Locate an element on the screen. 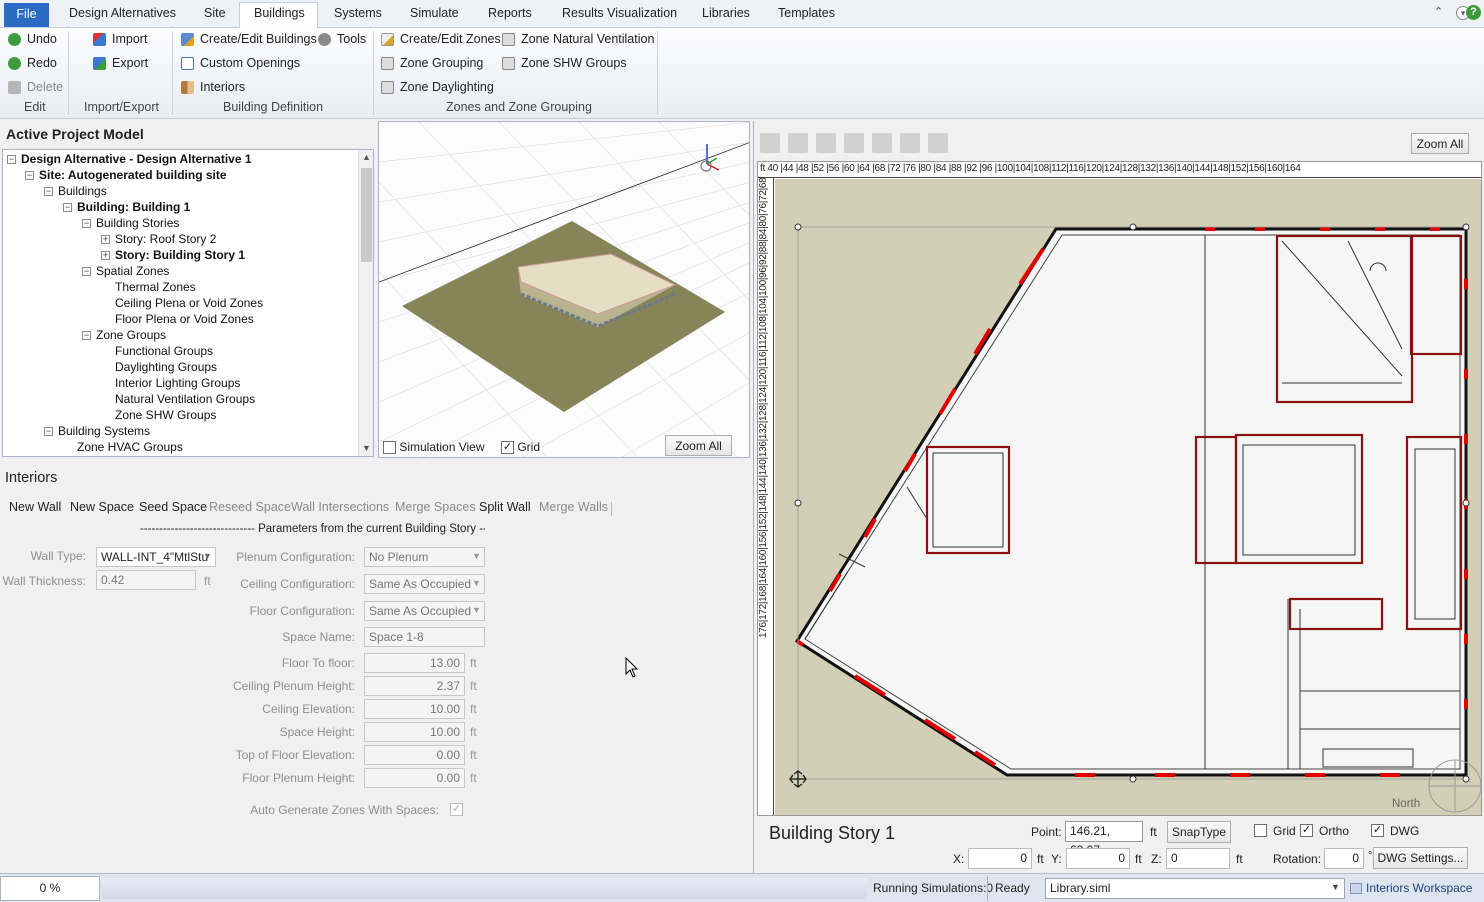  tree-item: − Site: Autogenerated building site is located at coordinates (126, 175).